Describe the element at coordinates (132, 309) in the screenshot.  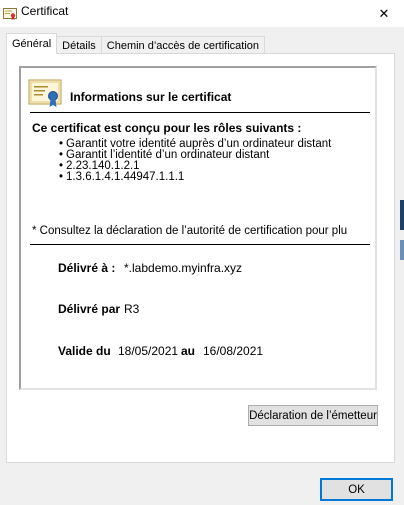
I see `issued-by-value: R3` at that location.